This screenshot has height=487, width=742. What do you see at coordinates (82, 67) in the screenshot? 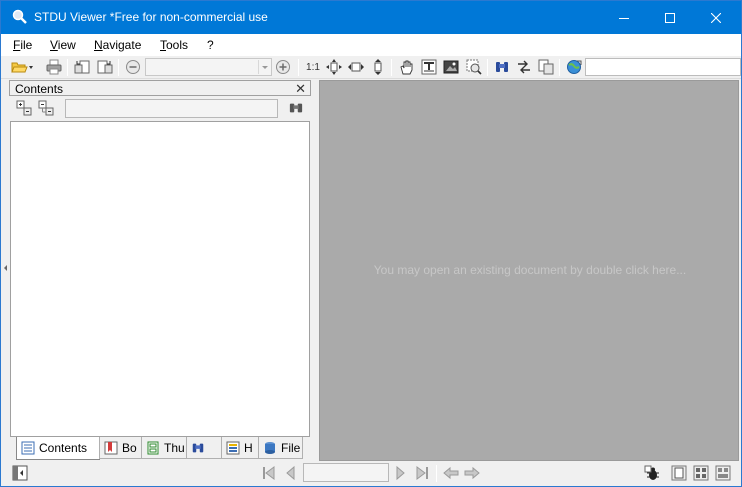
I see `rotate-left-button` at bounding box center [82, 67].